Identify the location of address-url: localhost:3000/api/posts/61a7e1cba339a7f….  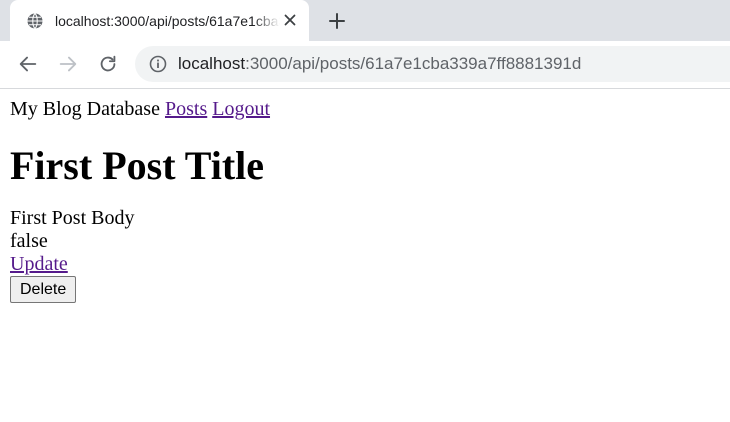
(379, 64).